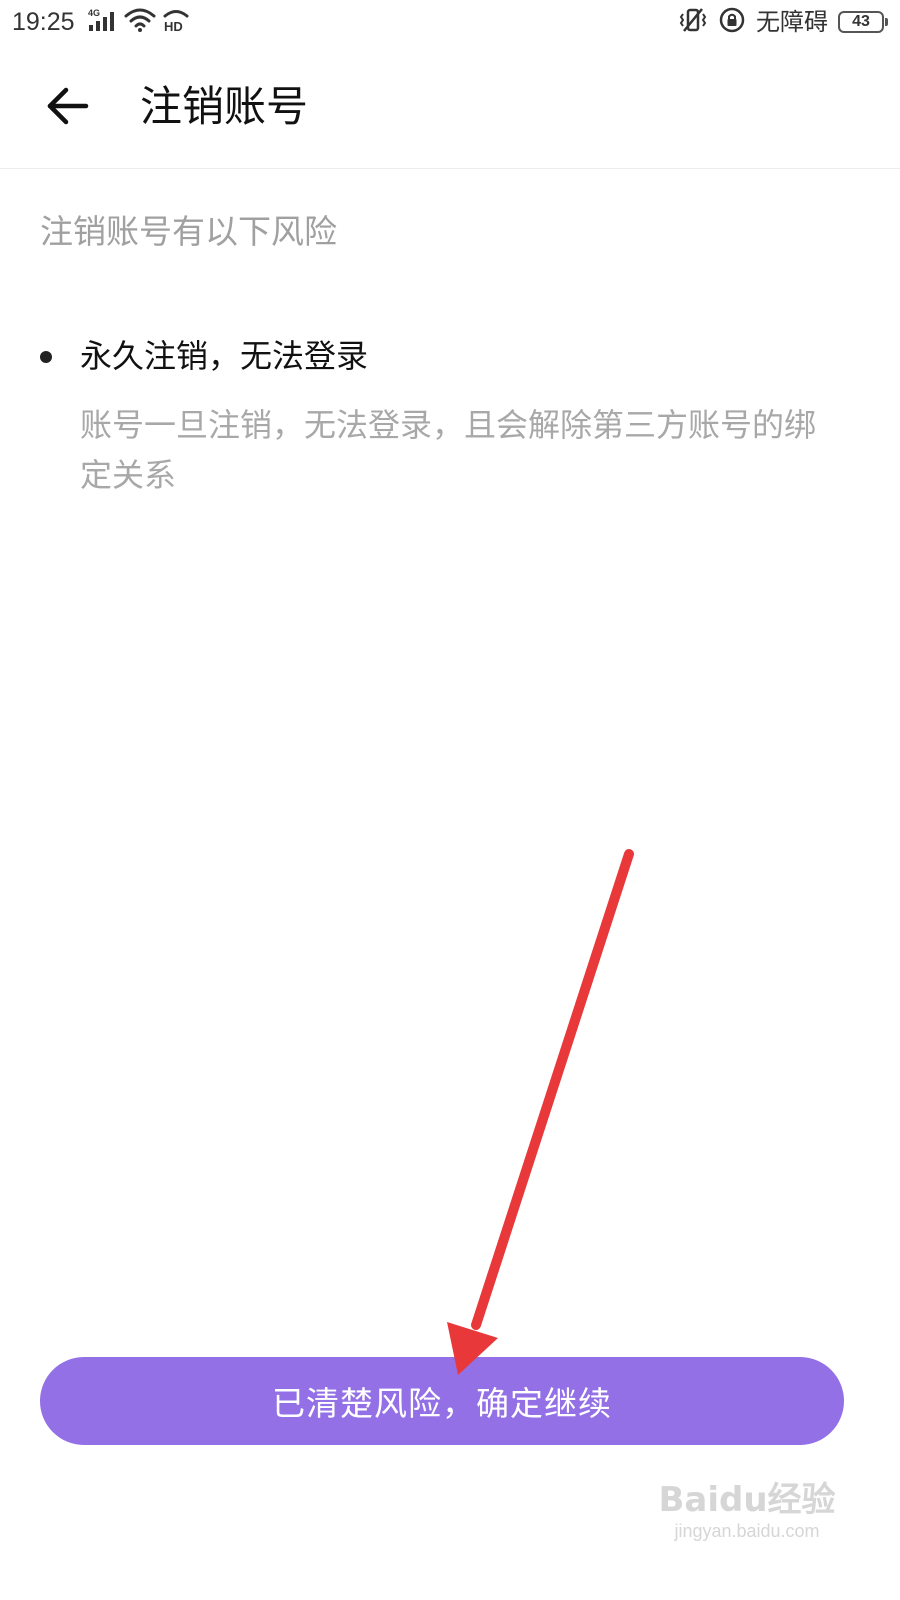 The width and height of the screenshot is (900, 1600). Describe the element at coordinates (224, 356) in the screenshot. I see `risk-title: 永久注销，无法登录` at that location.